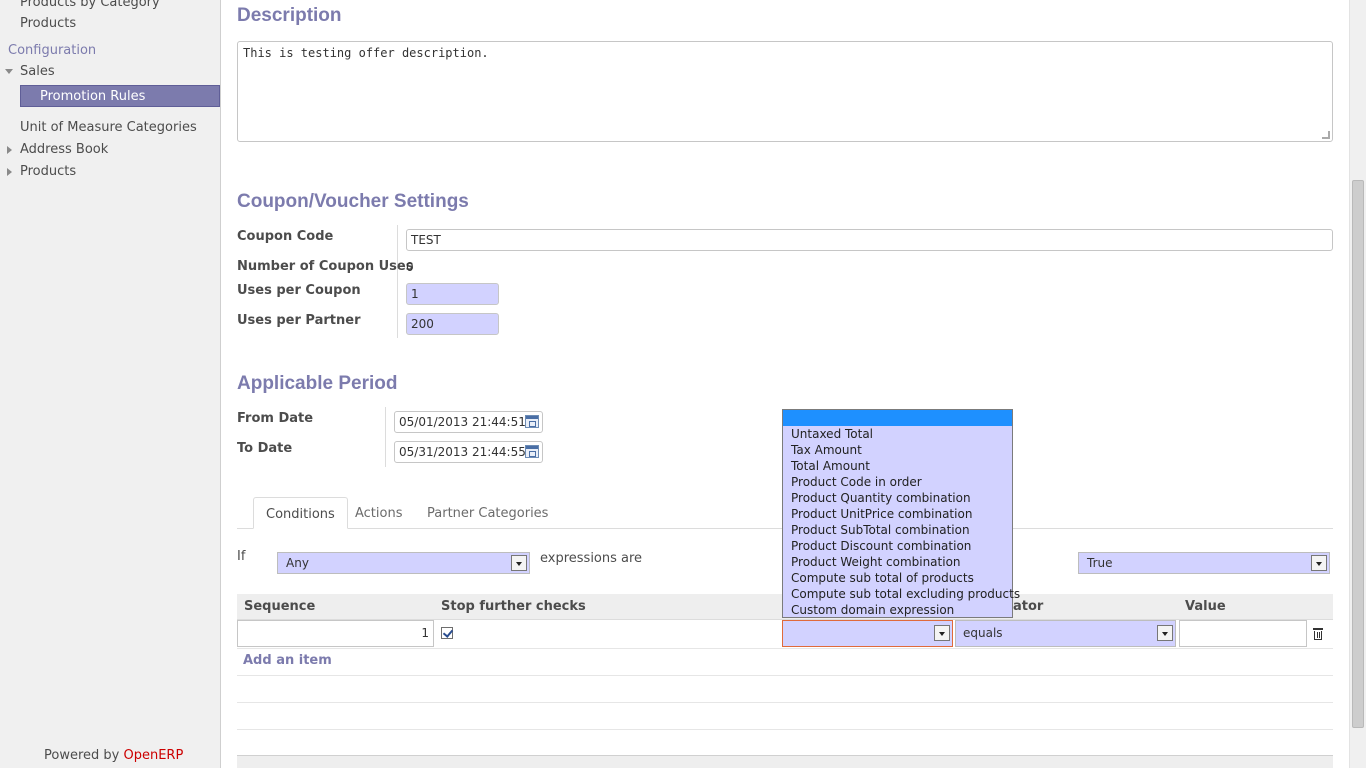  I want to click on chevron-down-icon, so click(9, 71).